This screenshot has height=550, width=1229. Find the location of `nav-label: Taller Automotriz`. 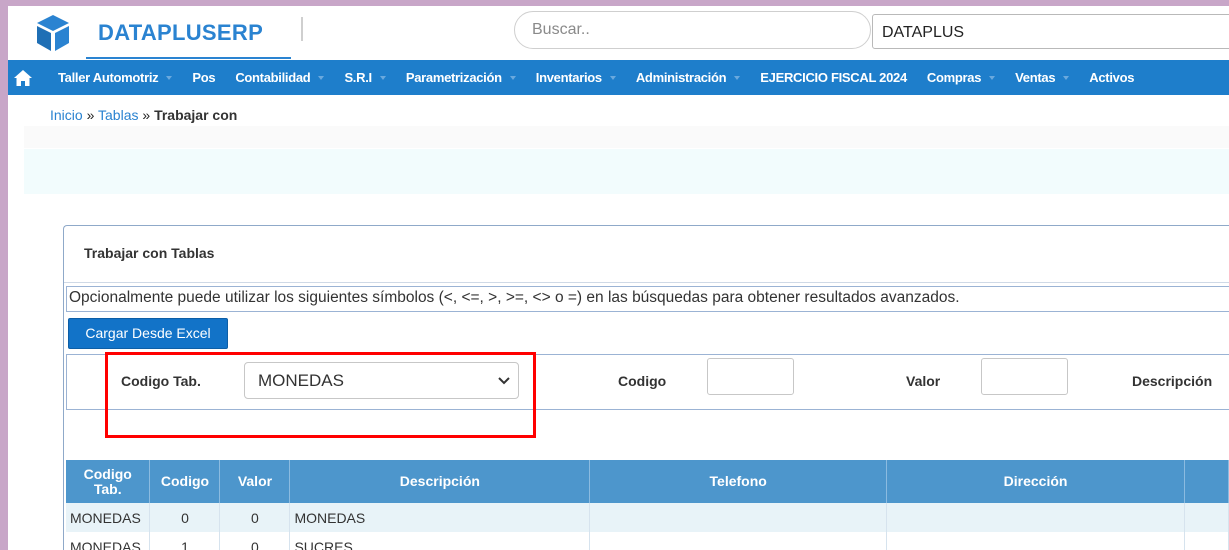

nav-label: Taller Automotriz is located at coordinates (108, 77).